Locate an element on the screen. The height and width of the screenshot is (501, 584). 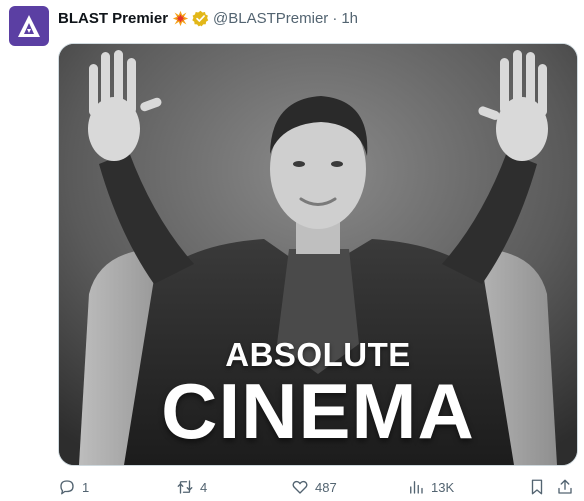
bookmark-icon is located at coordinates (537, 487).